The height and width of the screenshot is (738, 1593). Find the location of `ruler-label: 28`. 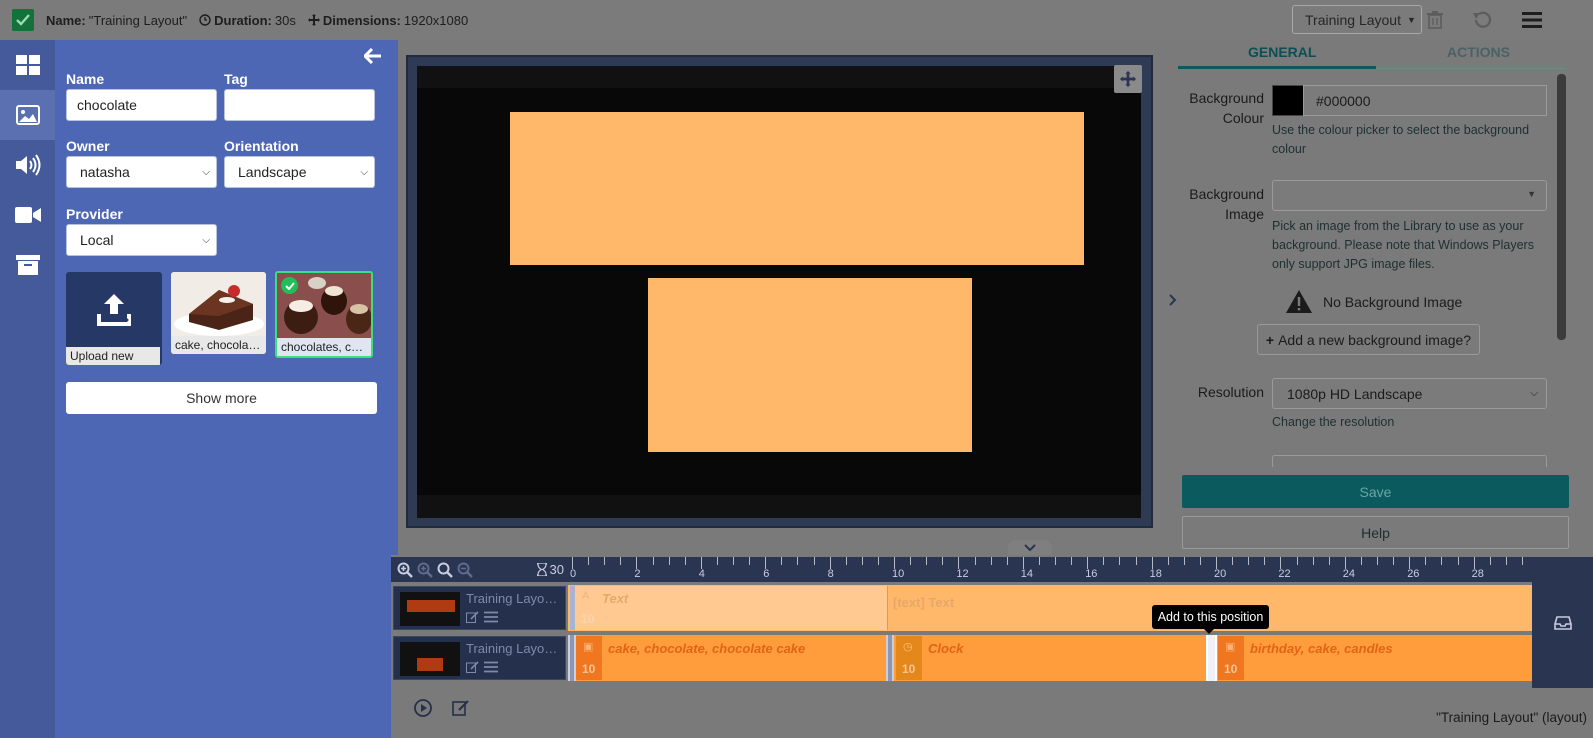

ruler-label: 28 is located at coordinates (1477, 574).